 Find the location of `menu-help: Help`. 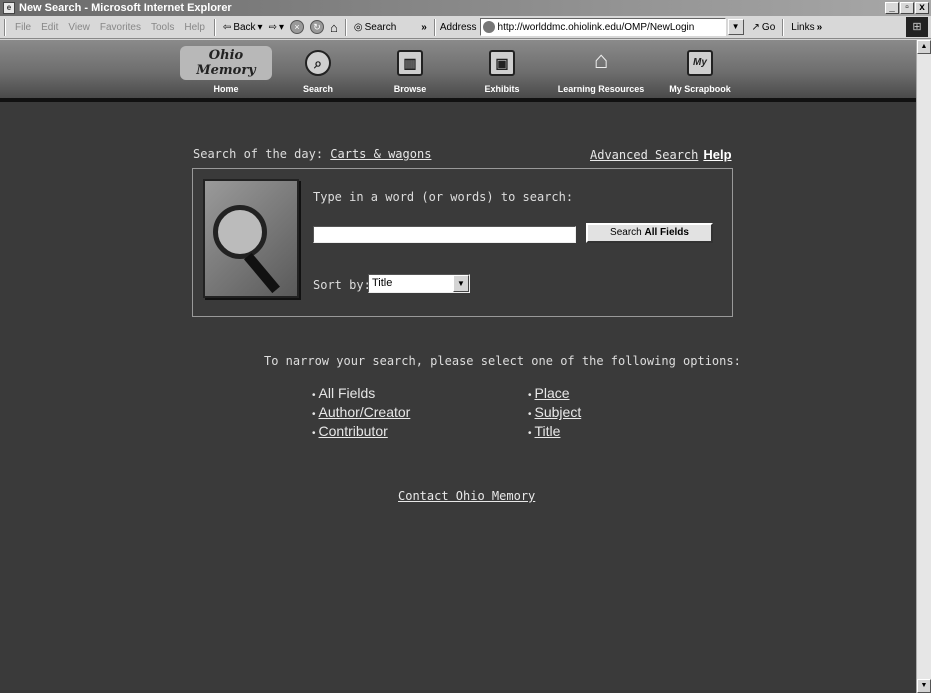

menu-help: Help is located at coordinates (194, 27).